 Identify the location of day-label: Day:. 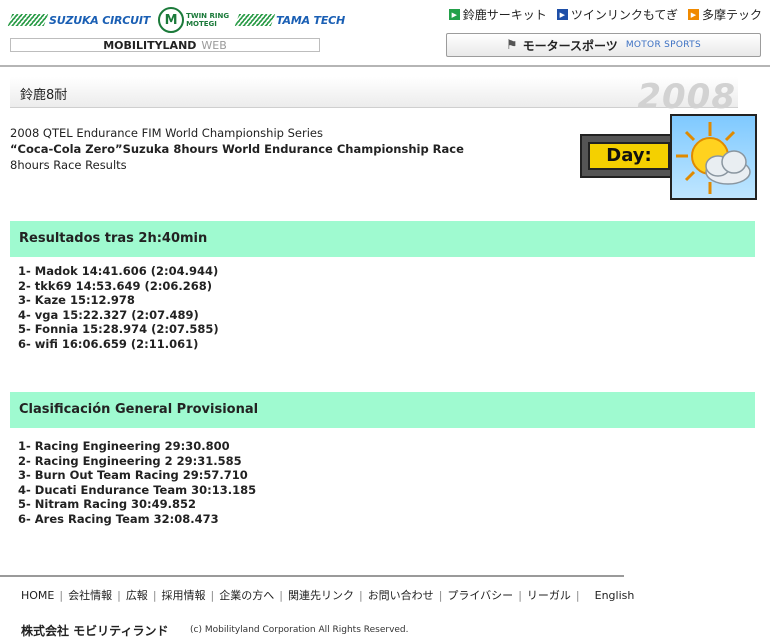
(629, 156).